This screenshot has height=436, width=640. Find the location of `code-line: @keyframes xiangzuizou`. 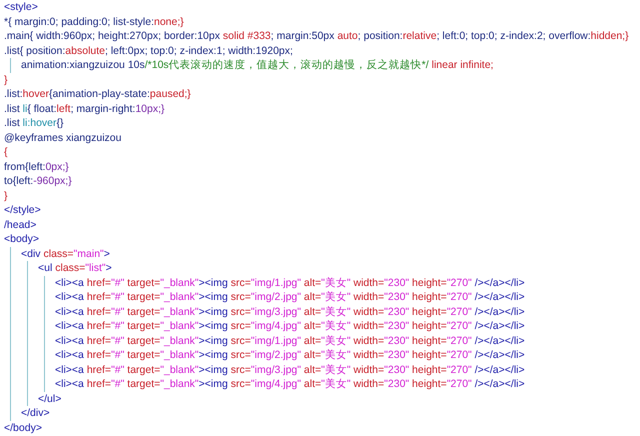

code-line: @keyframes xiangzuizou is located at coordinates (63, 137).